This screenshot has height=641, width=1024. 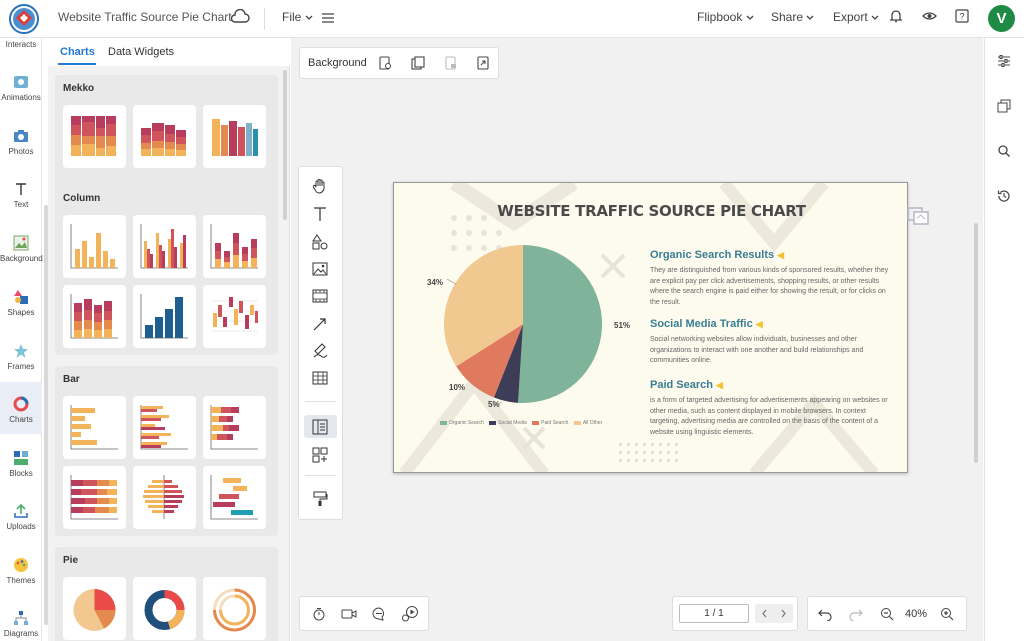 What do you see at coordinates (320, 271) in the screenshot?
I see `image-tool-icon` at bounding box center [320, 271].